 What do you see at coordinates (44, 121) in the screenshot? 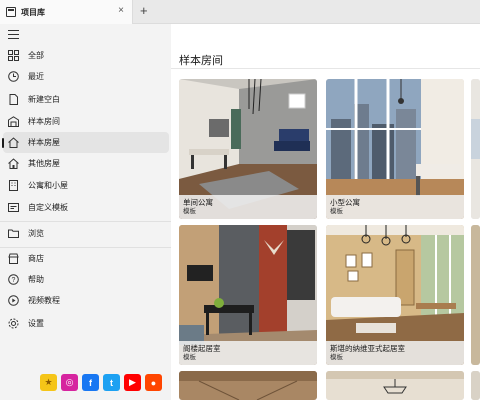
I see `sidebar-item-label: 样本房间` at bounding box center [44, 121].